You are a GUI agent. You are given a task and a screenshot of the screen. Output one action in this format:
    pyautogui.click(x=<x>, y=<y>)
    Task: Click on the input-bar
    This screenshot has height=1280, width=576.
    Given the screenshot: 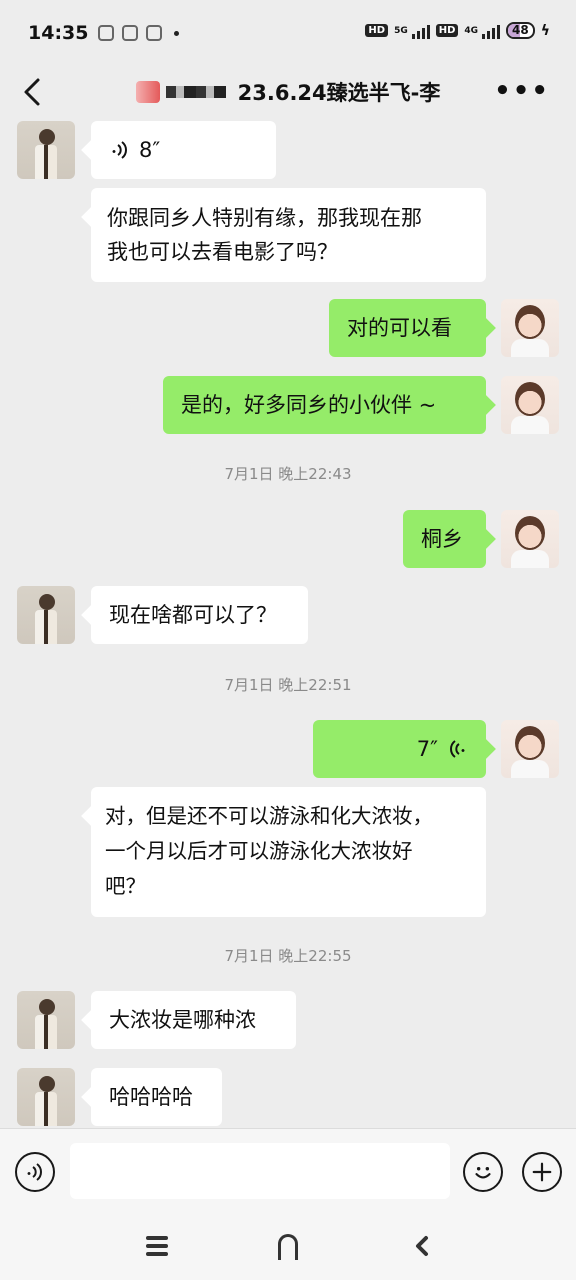 What is the action you would take?
    pyautogui.click(x=288, y=1170)
    